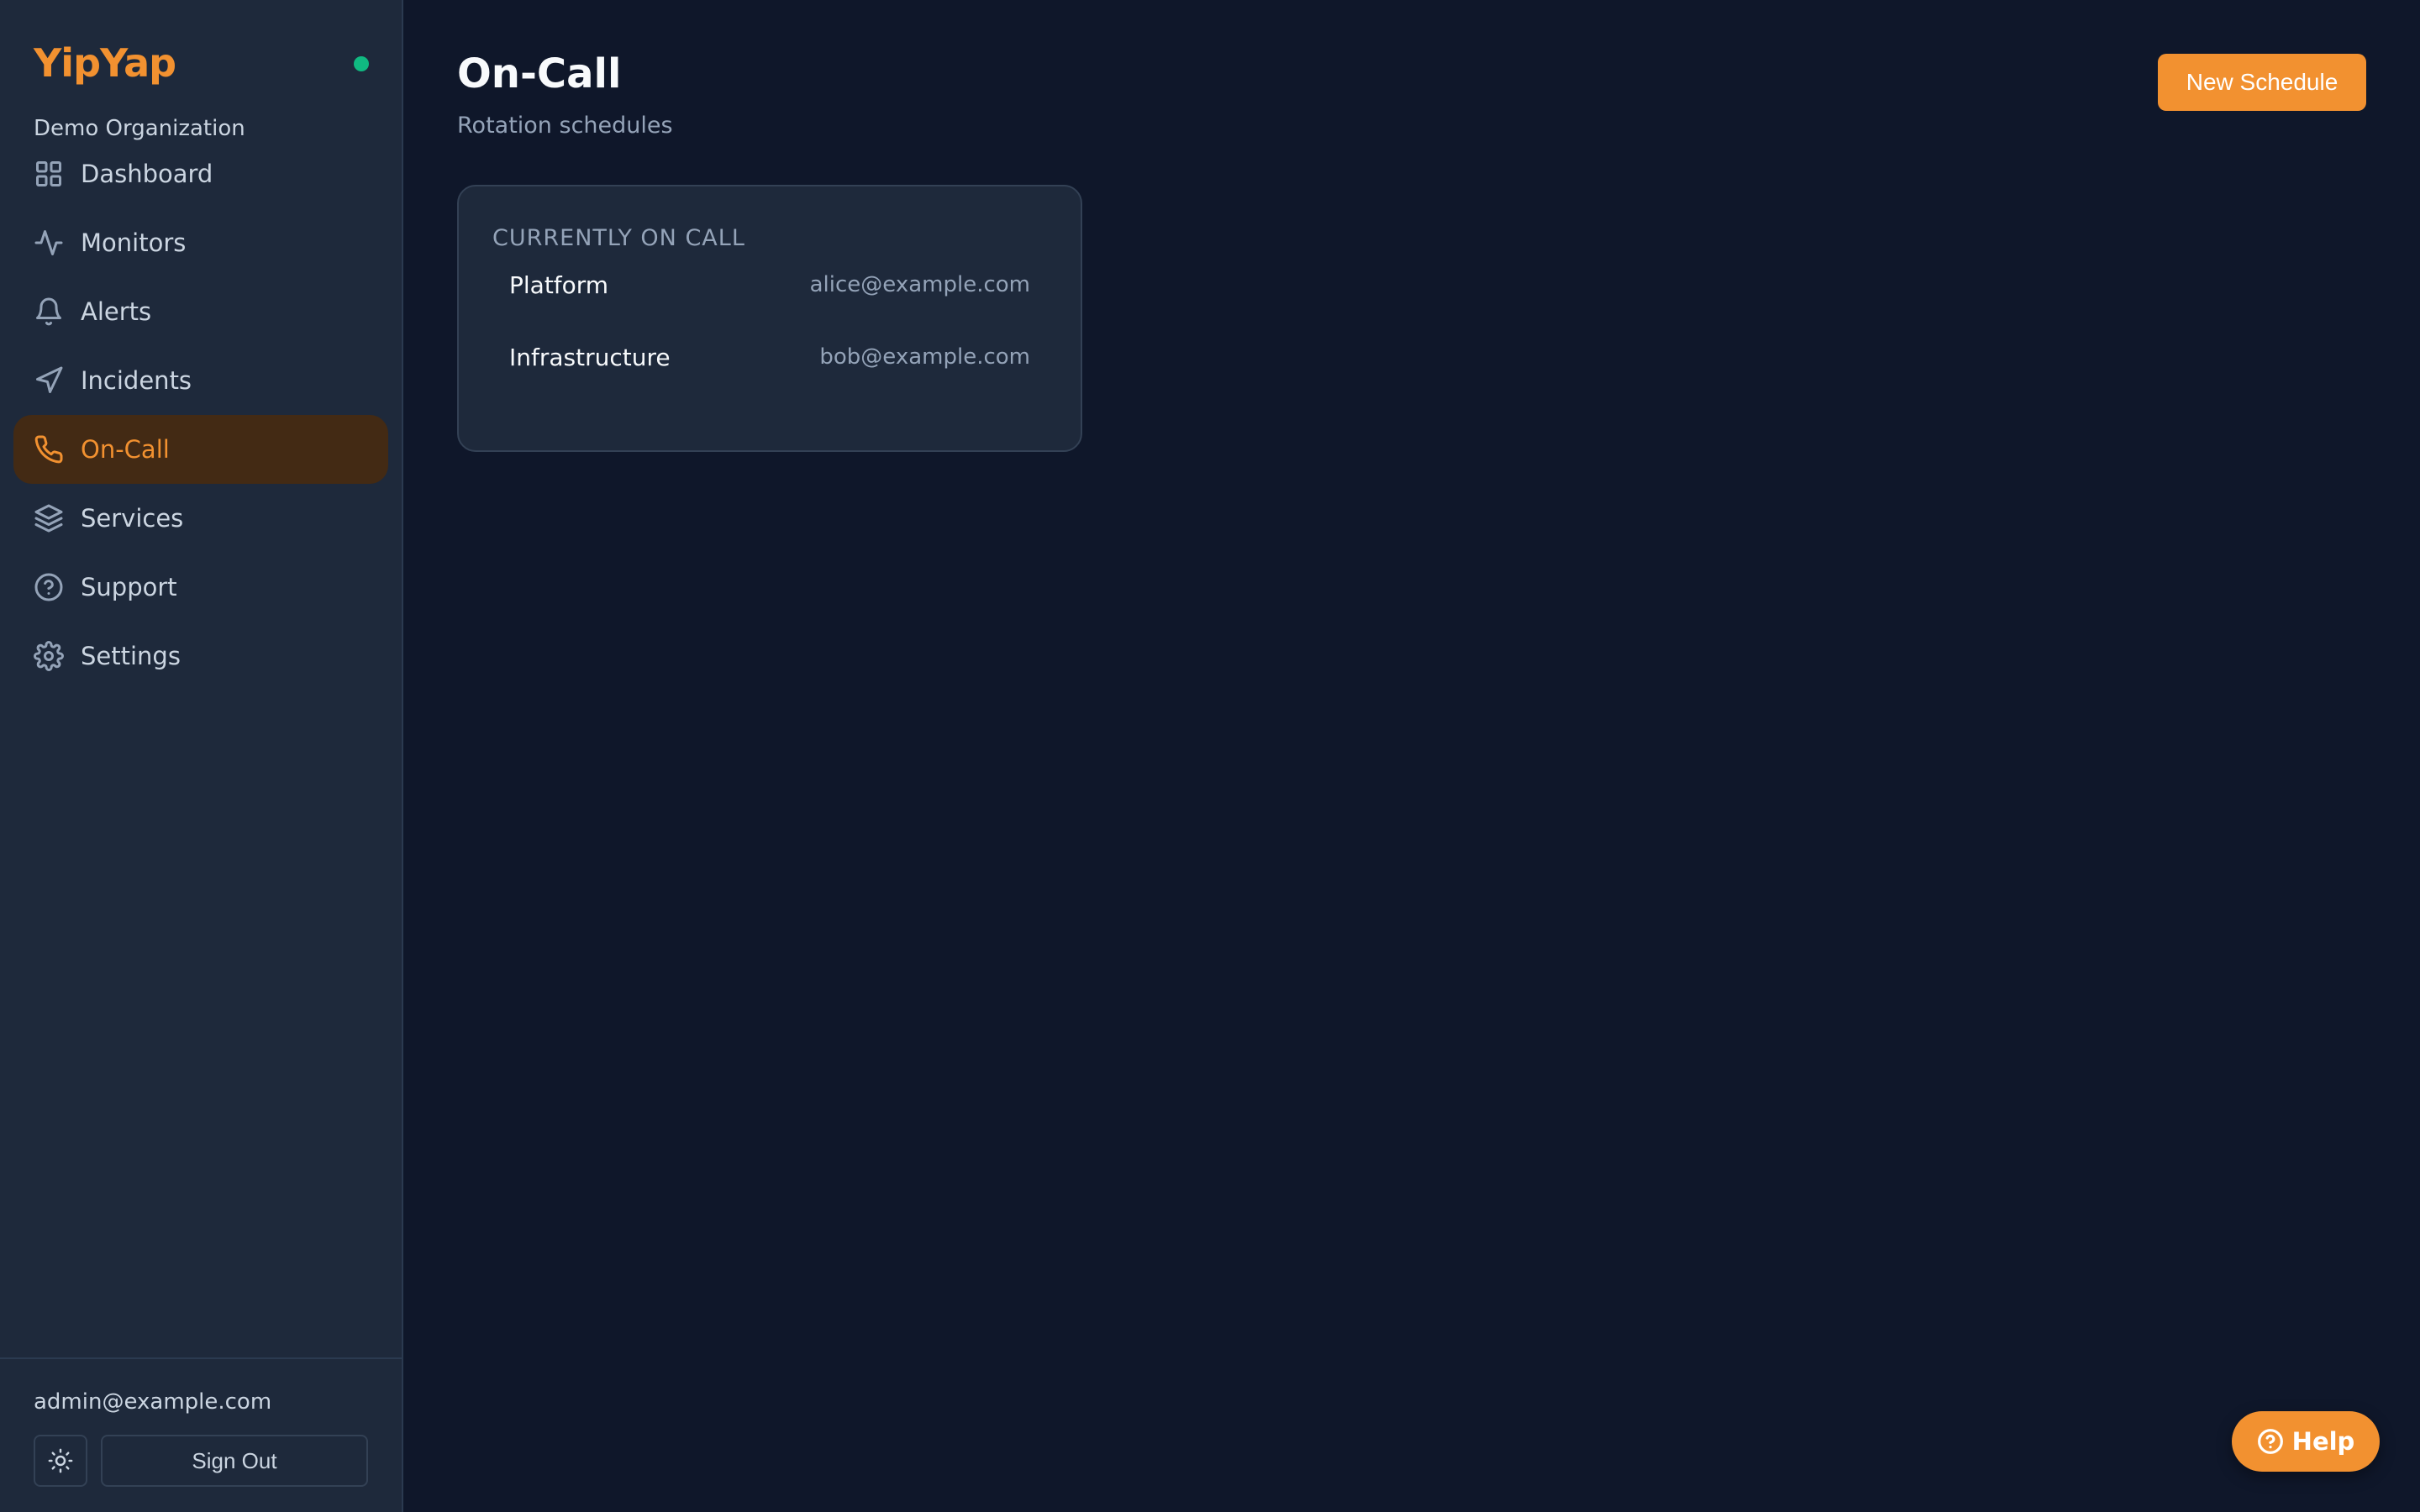 This screenshot has height=1512, width=2420. Describe the element at coordinates (132, 518) in the screenshot. I see `sidebar-item-label: Services` at that location.